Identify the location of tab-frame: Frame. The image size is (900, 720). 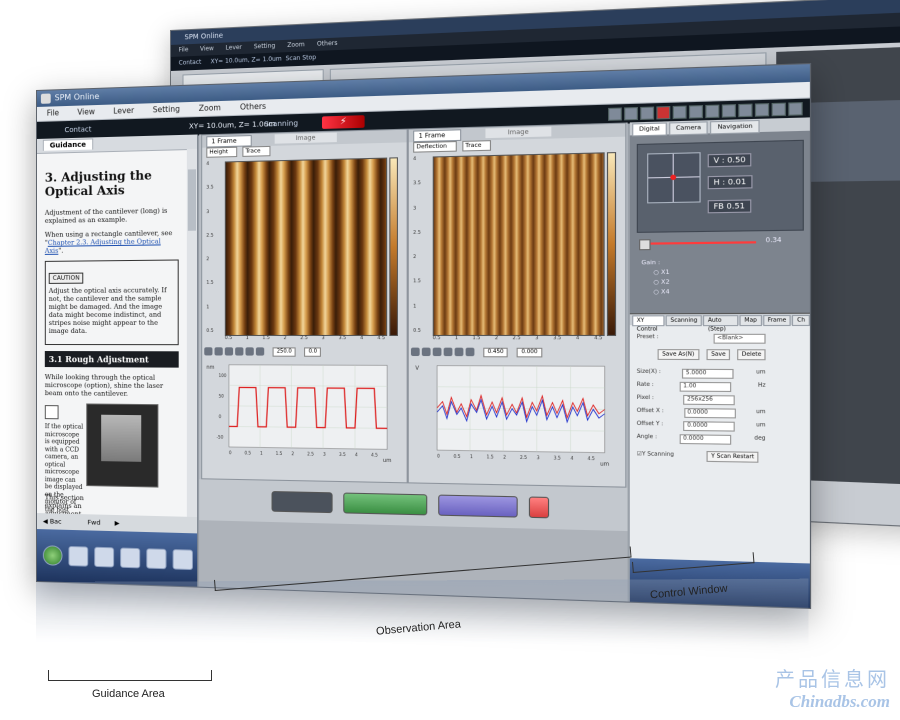
(777, 320).